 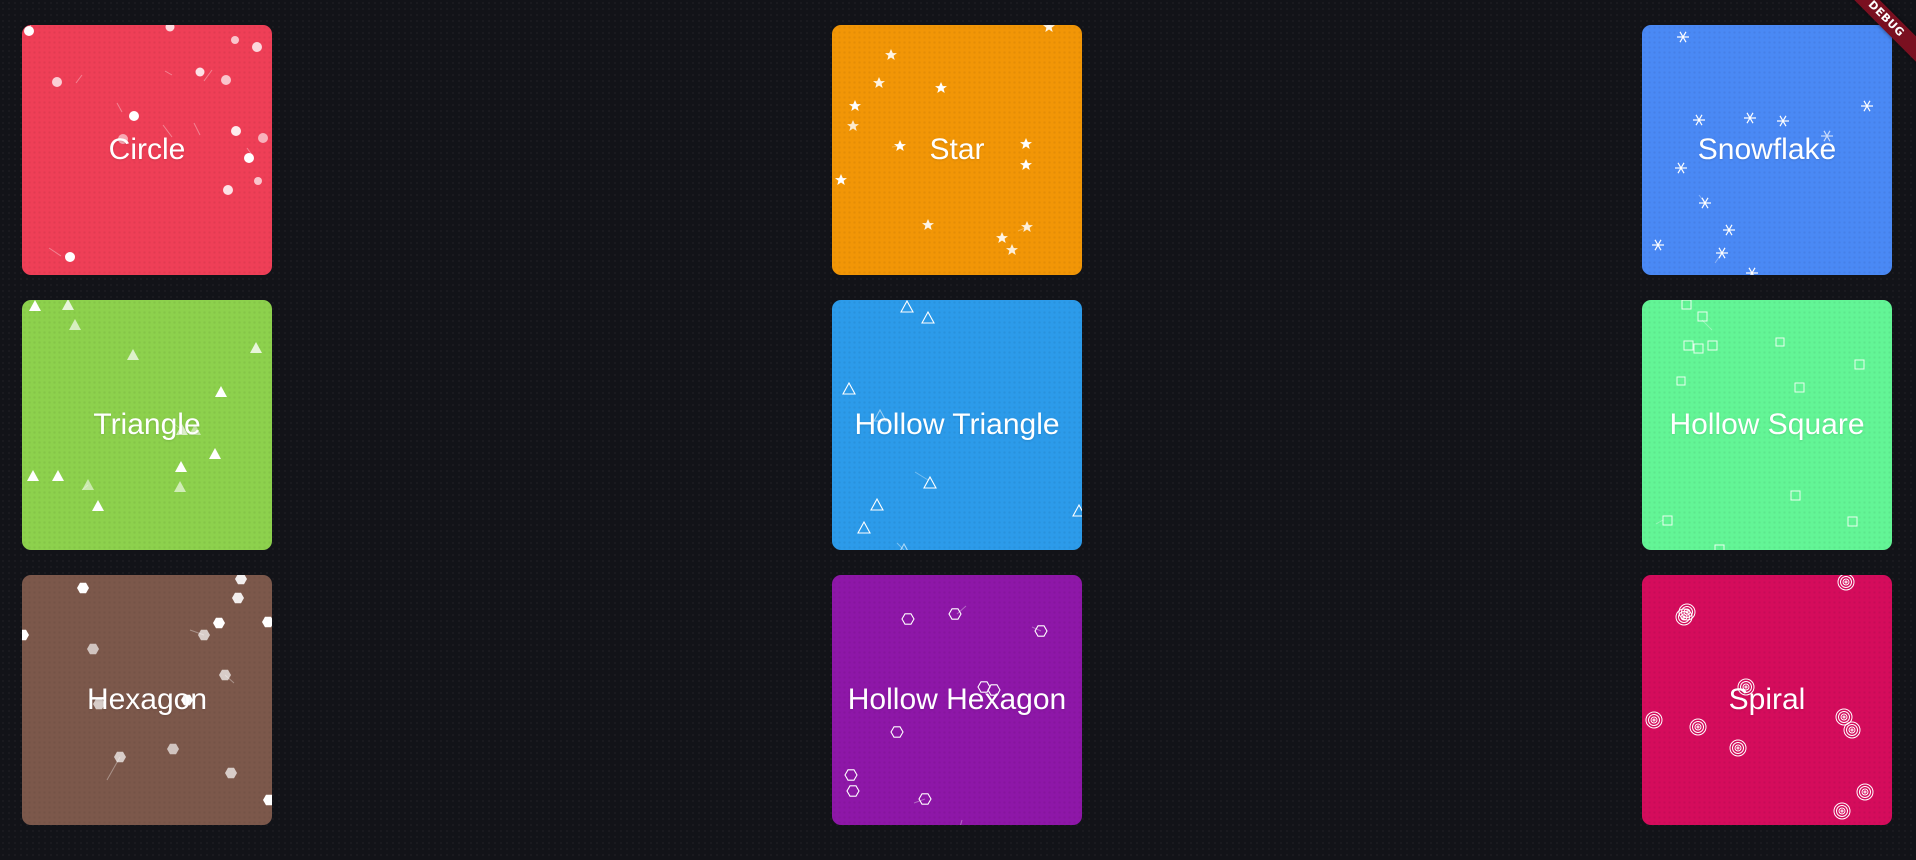 I want to click on tile-snowflake: Snowflake, so click(x=1767, y=150).